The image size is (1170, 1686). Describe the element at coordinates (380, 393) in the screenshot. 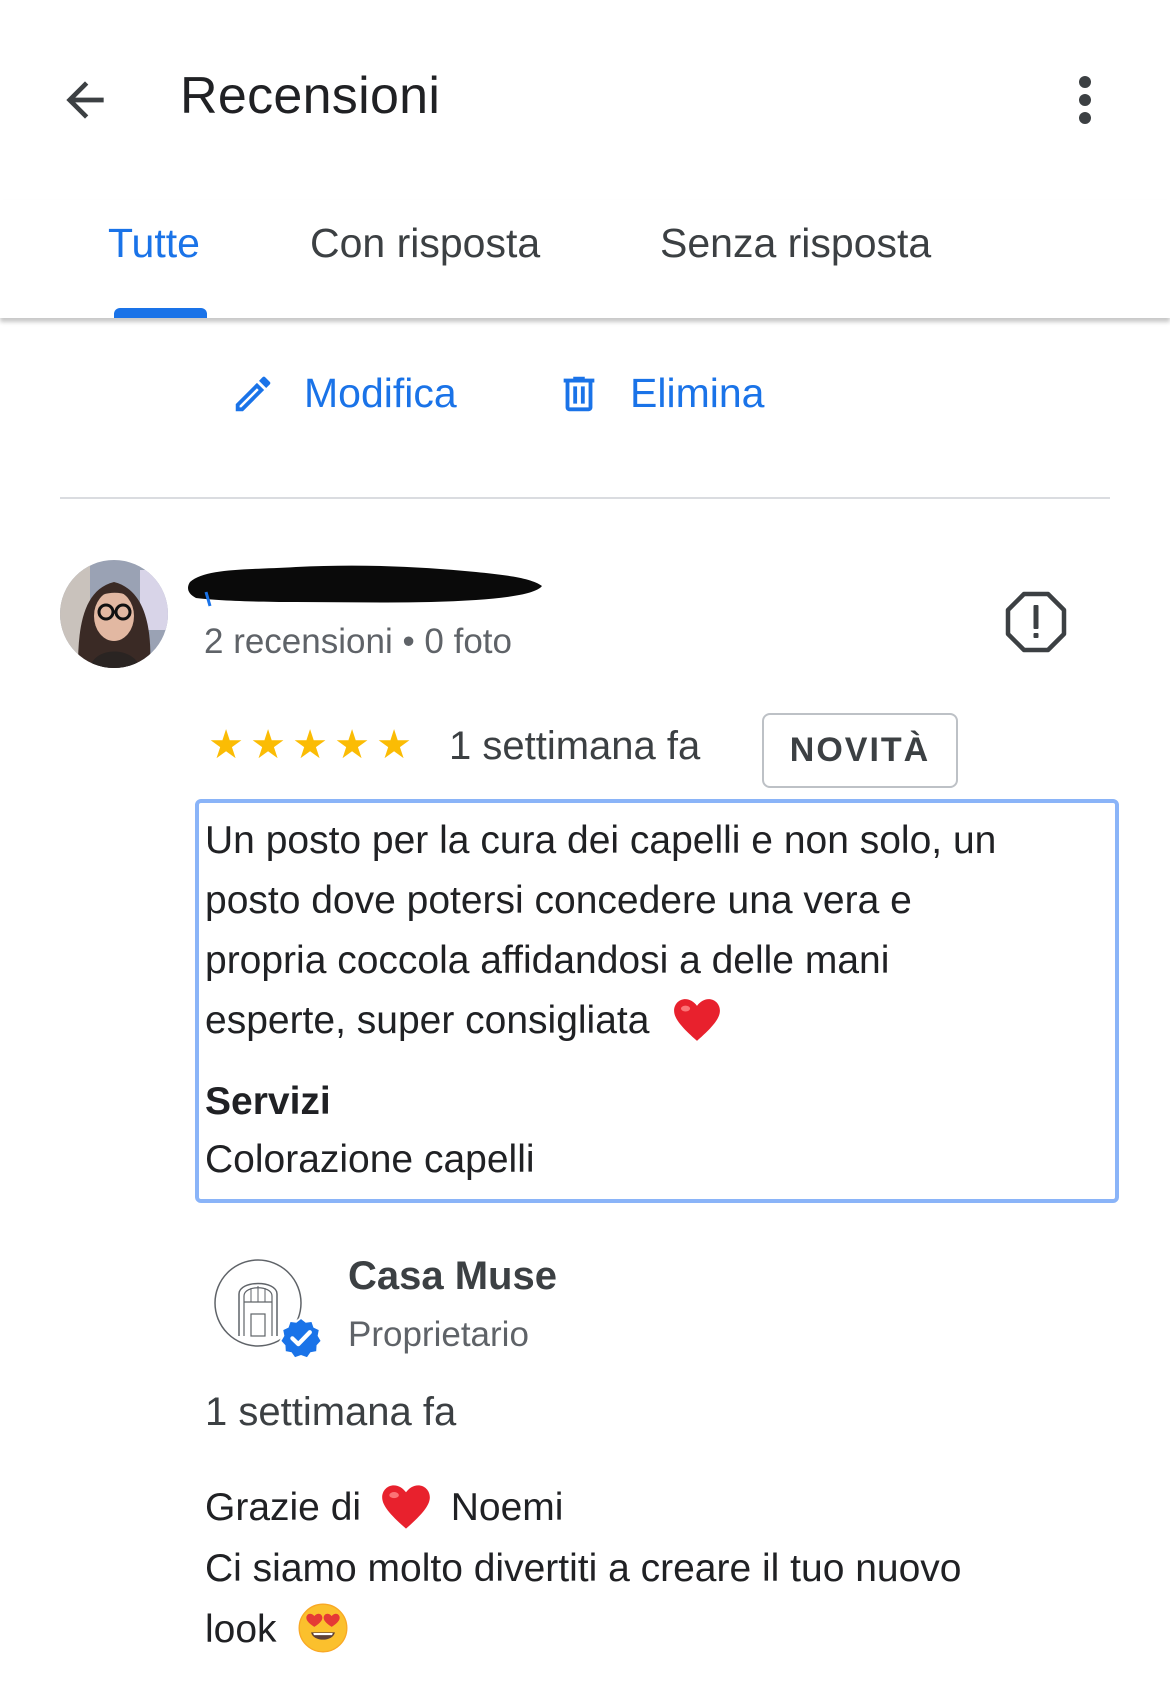

I see `edit-label: Modifica` at that location.